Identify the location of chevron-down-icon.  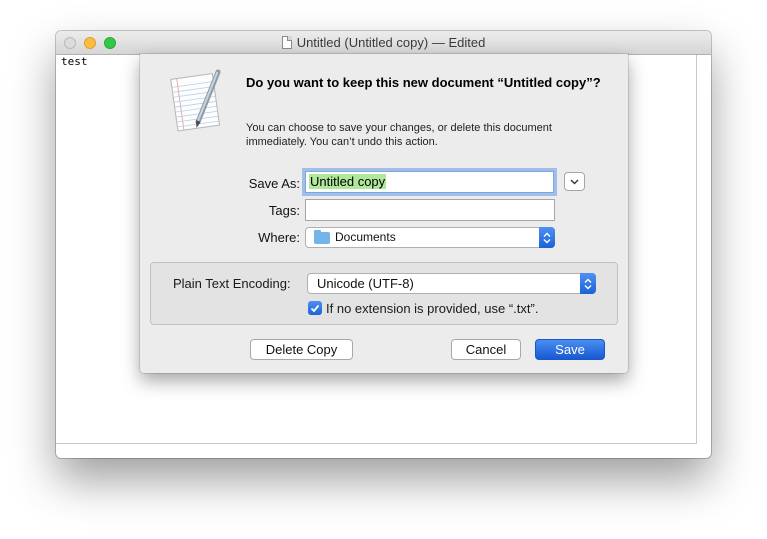
(574, 181).